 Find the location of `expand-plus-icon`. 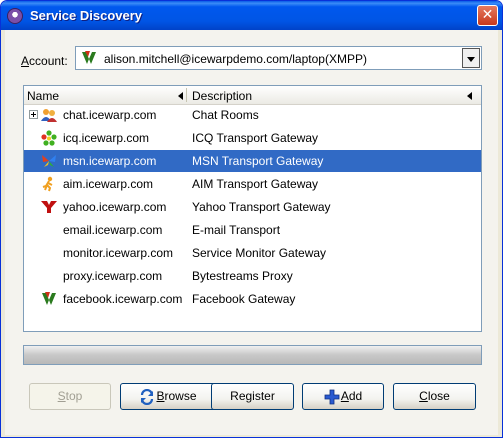

expand-plus-icon is located at coordinates (33, 114).